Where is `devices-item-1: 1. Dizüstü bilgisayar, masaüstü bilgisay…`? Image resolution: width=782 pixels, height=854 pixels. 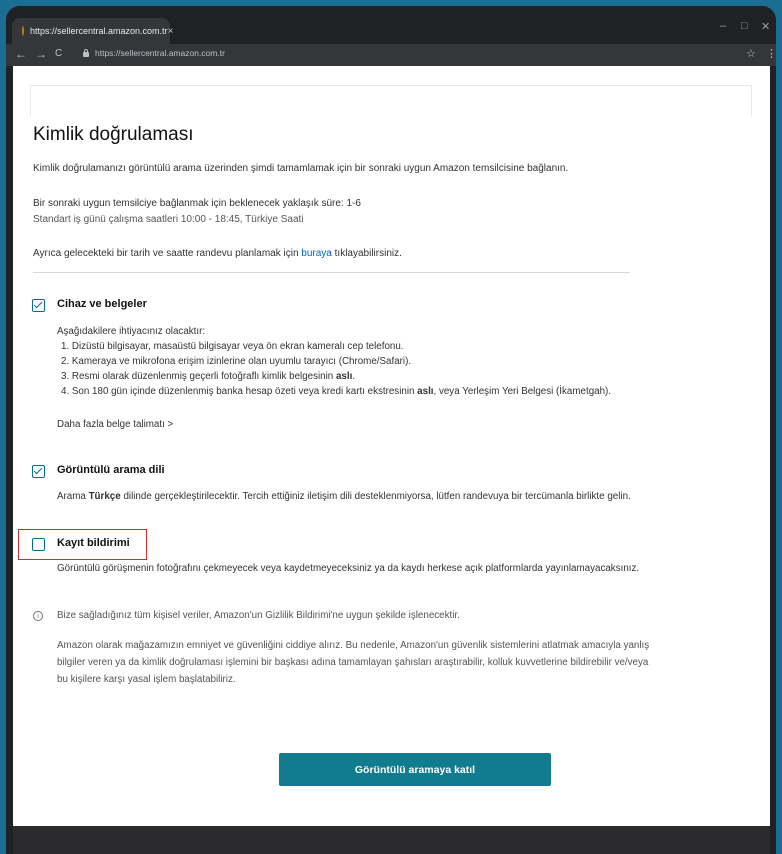
devices-item-1: 1. Dizüstü bilgisayar, masaüstü bilgisay… is located at coordinates (232, 346).